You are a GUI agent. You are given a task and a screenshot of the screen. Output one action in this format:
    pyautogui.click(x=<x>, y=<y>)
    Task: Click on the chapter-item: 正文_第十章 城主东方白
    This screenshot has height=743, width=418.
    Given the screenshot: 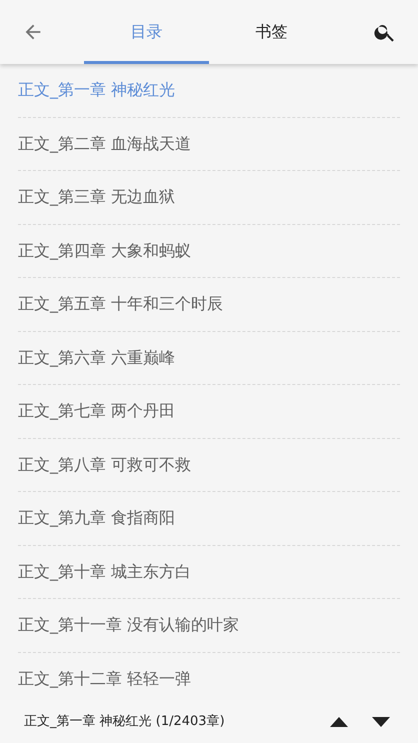 What is the action you would take?
    pyautogui.click(x=209, y=572)
    